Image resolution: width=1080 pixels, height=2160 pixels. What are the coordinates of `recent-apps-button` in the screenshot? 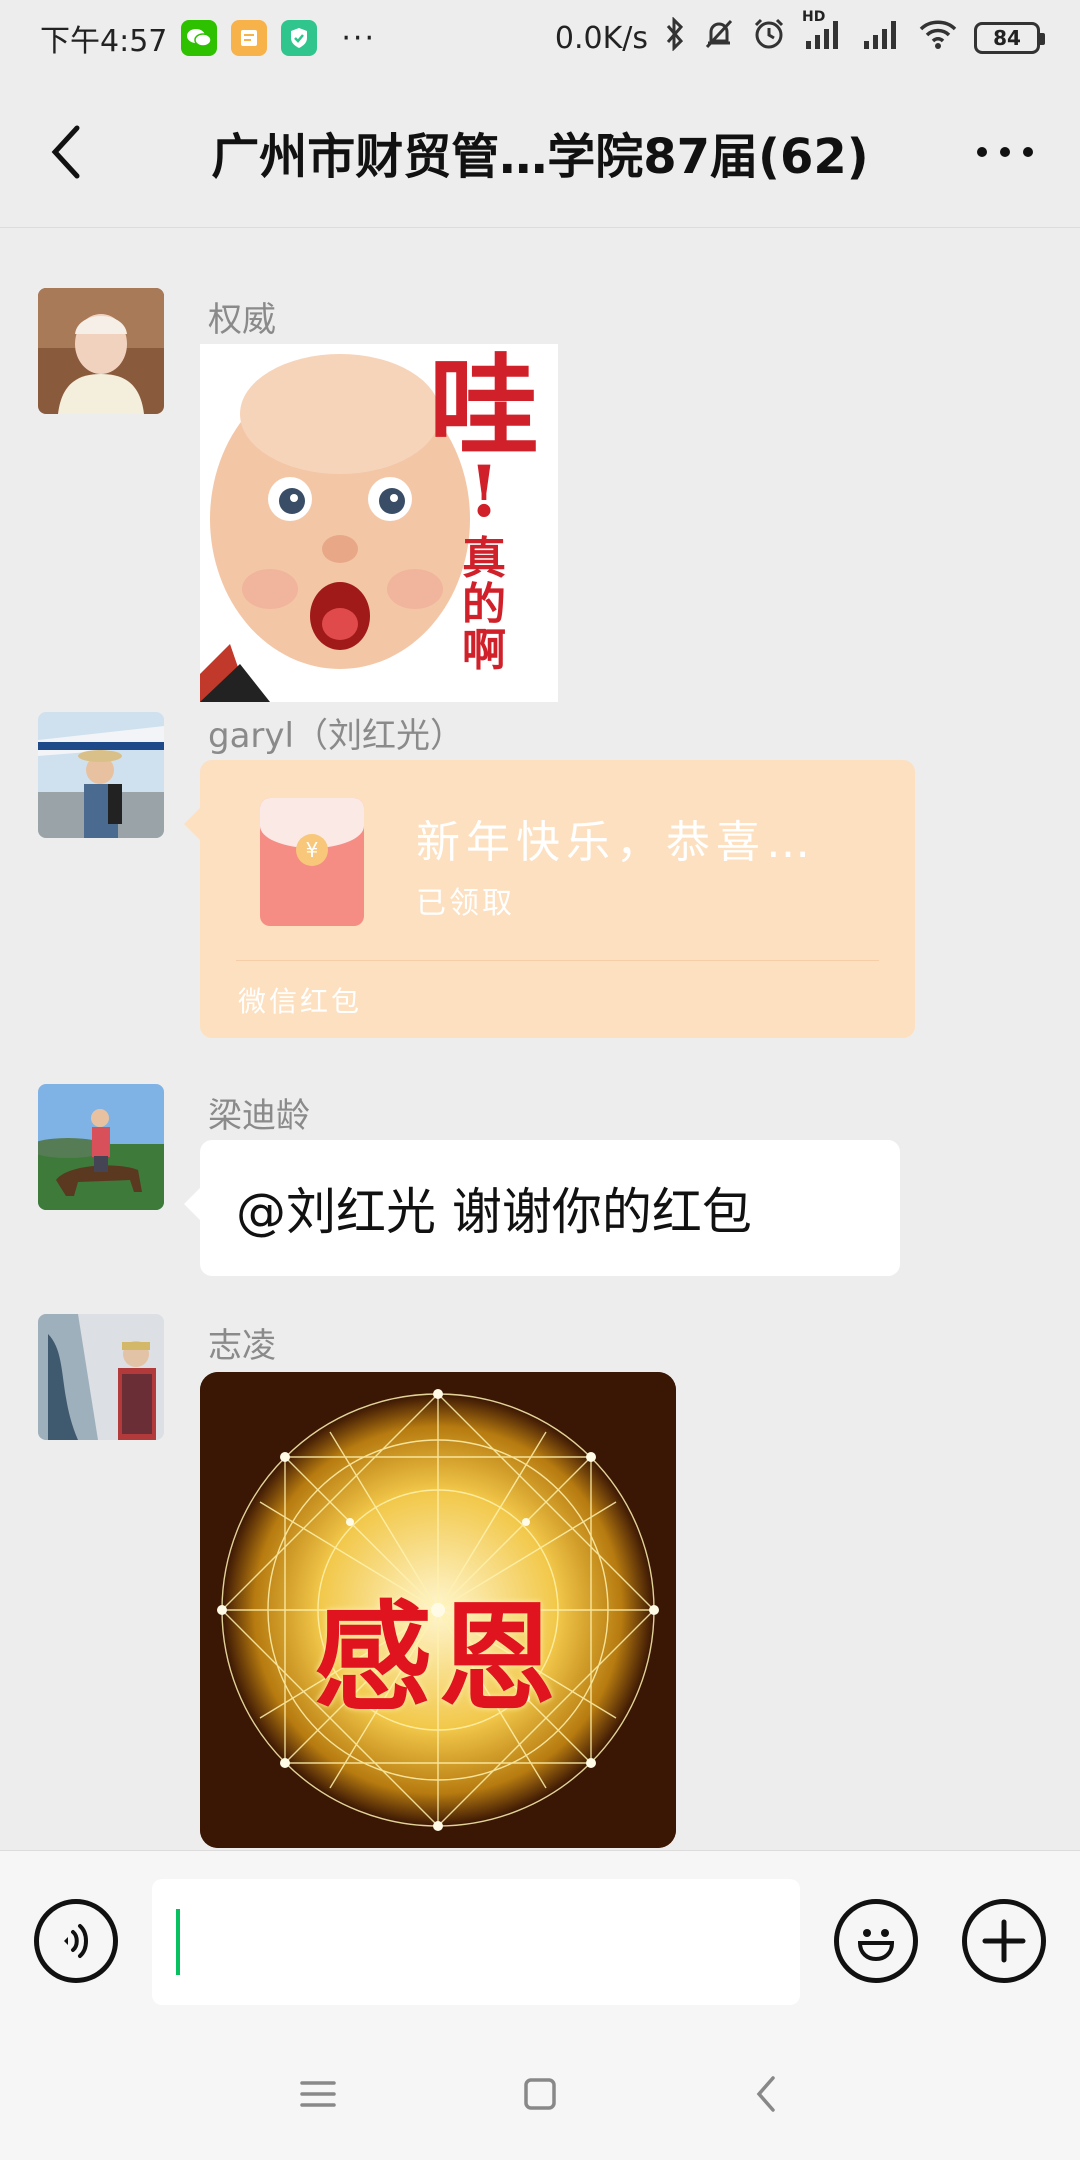 It's located at (318, 2094).